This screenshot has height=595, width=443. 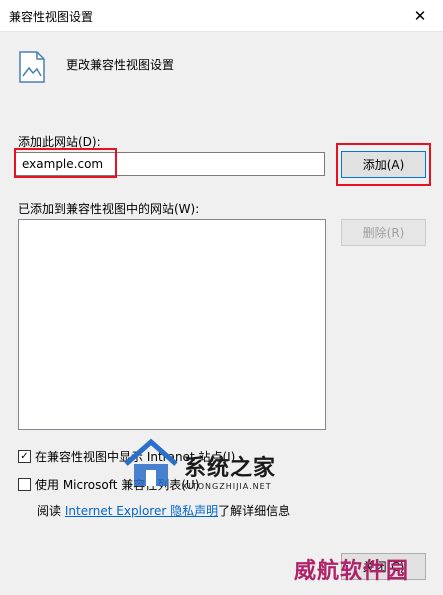 I want to click on close-icon: ✕, so click(x=420, y=15).